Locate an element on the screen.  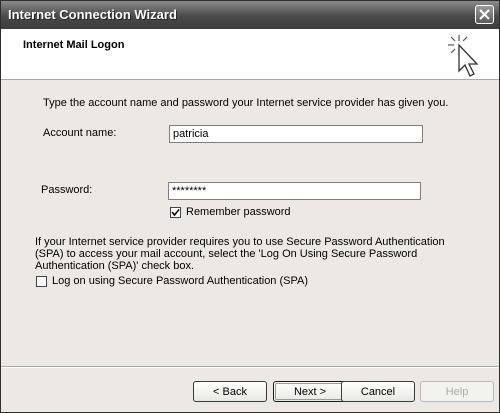
close-button is located at coordinates (484, 14).